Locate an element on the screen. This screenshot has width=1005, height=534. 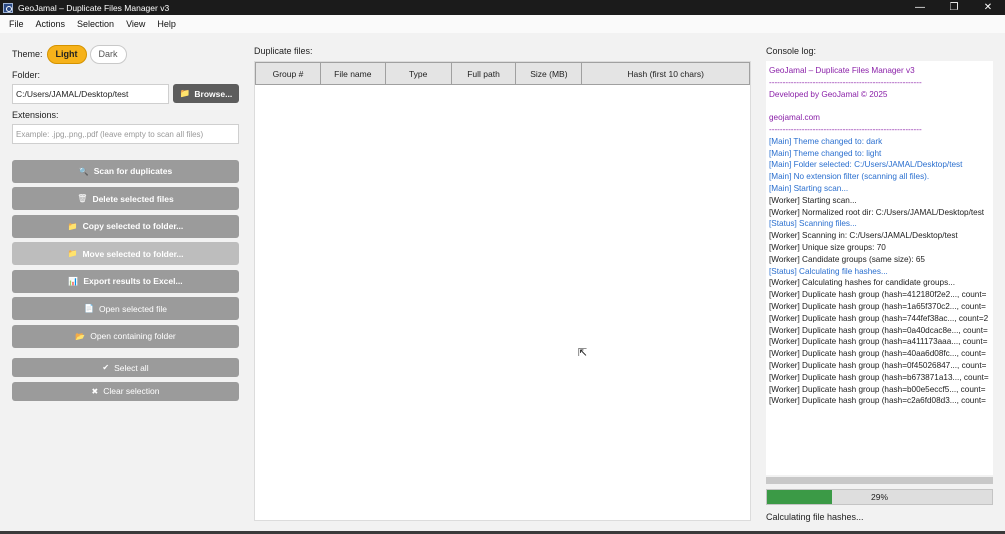
extensions-label: Extensions: is located at coordinates (35, 115).